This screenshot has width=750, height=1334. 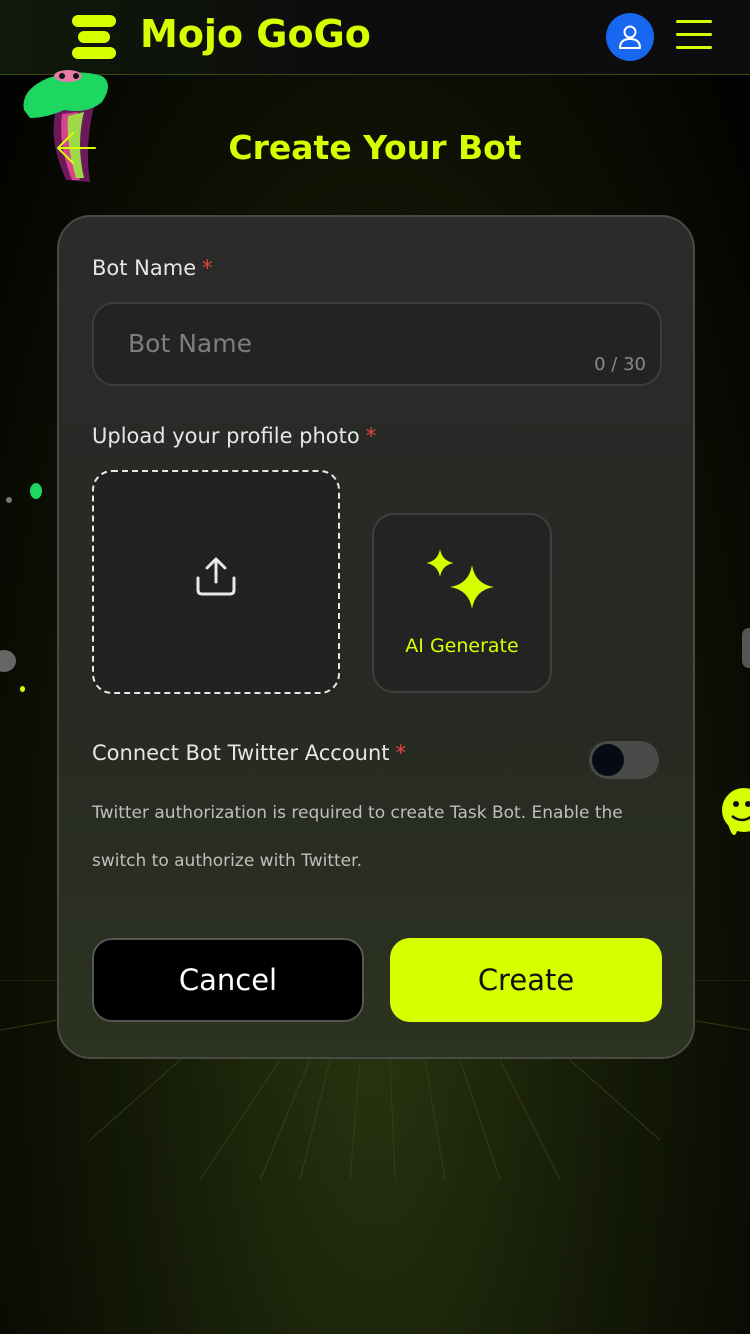 I want to click on character-counter: 0 / 30, so click(x=620, y=364).